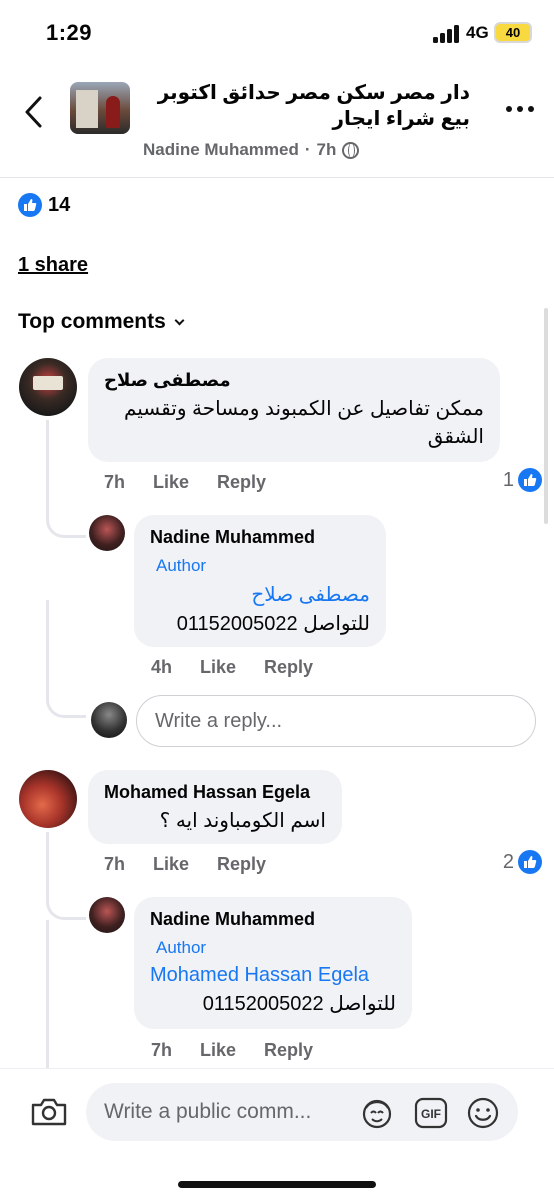 This screenshot has width=554, height=1200. I want to click on status-bar: 1:29 4G 40, so click(277, 33).